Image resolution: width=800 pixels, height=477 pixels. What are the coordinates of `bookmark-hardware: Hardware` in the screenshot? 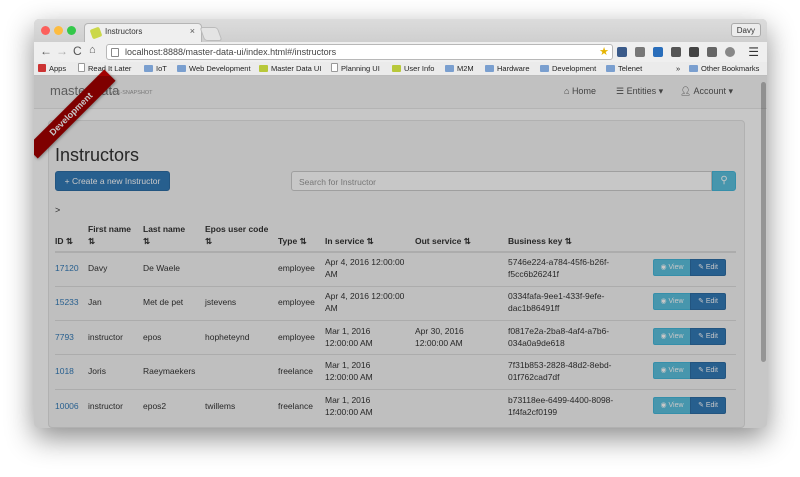 It's located at (507, 69).